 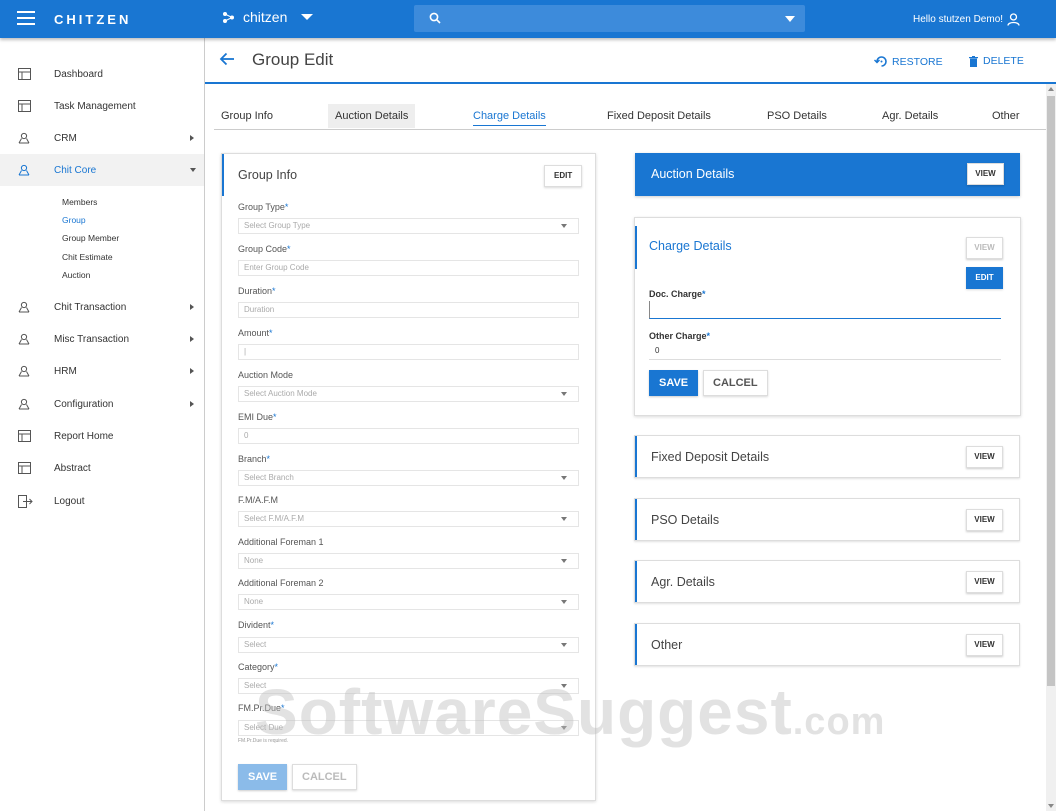 What do you see at coordinates (90, 238) in the screenshot?
I see `sidebar-subitem-group-member: Group Member` at bounding box center [90, 238].